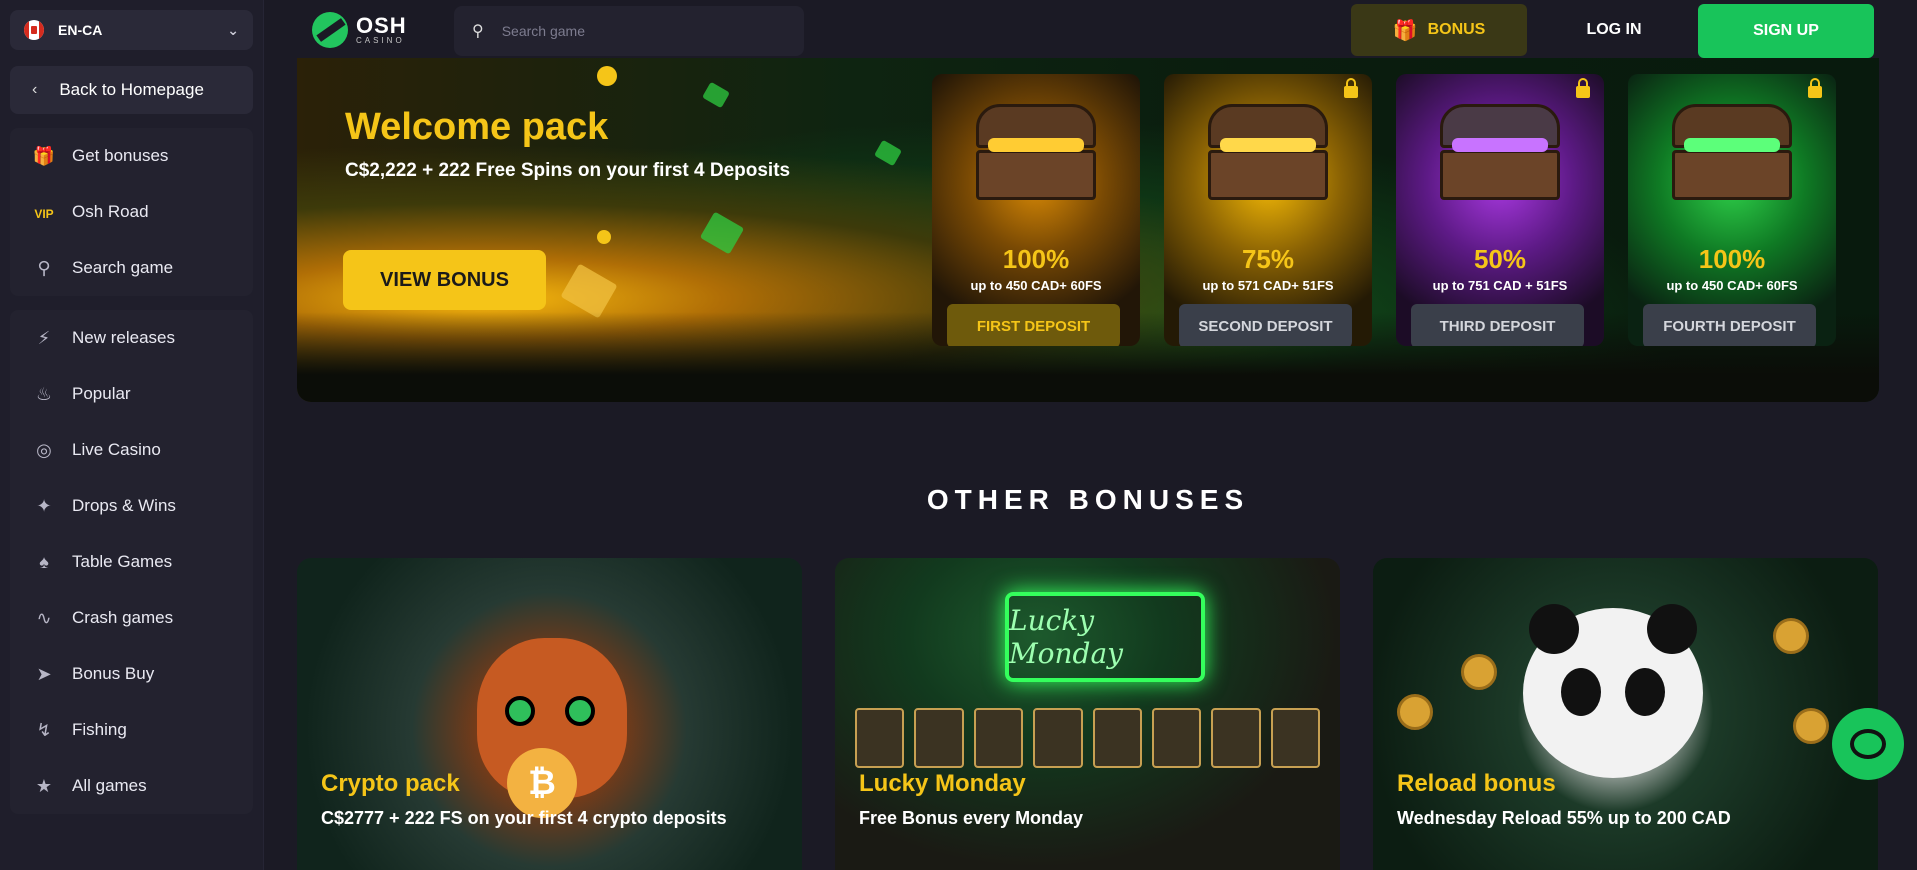 The width and height of the screenshot is (1917, 870). What do you see at coordinates (233, 29) in the screenshot?
I see `chevron-down-icon: ⌄` at bounding box center [233, 29].